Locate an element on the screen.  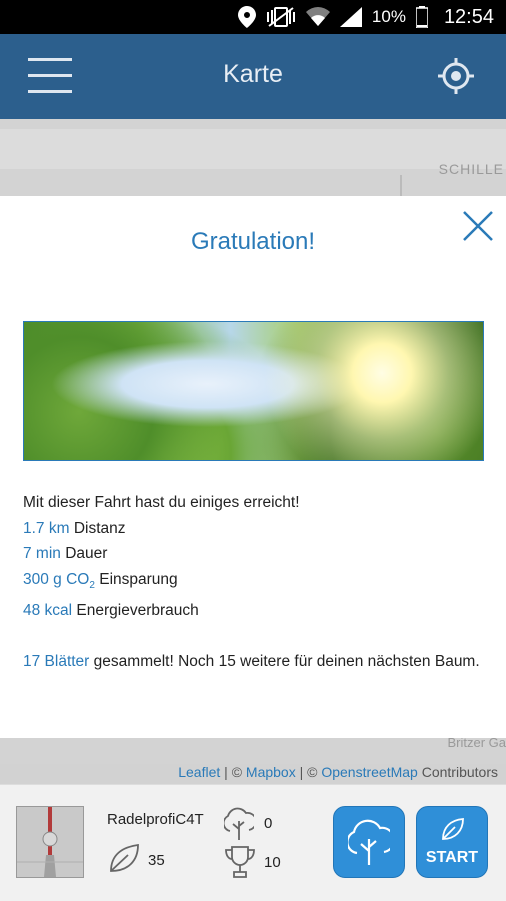
tree-icon is located at coordinates (369, 842).